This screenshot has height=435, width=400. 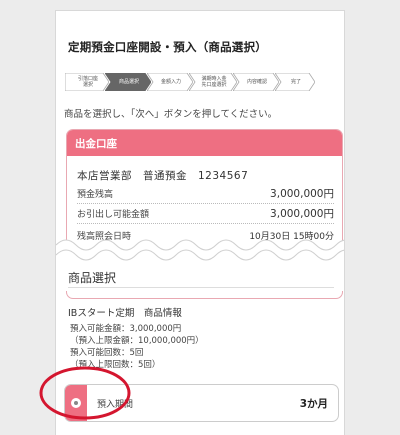 What do you see at coordinates (205, 194) in the screenshot?
I see `balance-row: 預金残高 3,000,000円` at bounding box center [205, 194].